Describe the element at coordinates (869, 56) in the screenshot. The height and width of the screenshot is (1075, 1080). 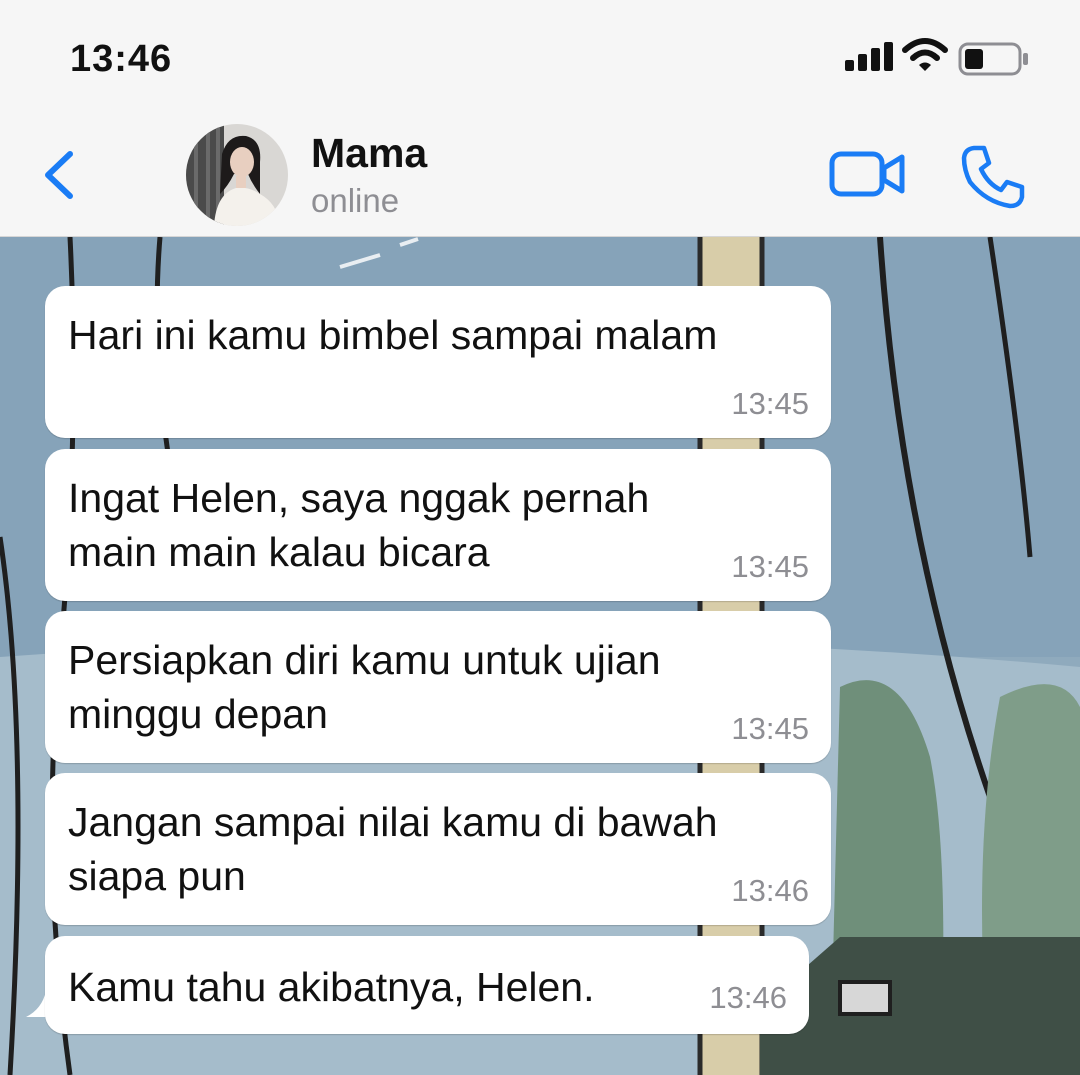
I see `cellular-signal-icon` at that location.